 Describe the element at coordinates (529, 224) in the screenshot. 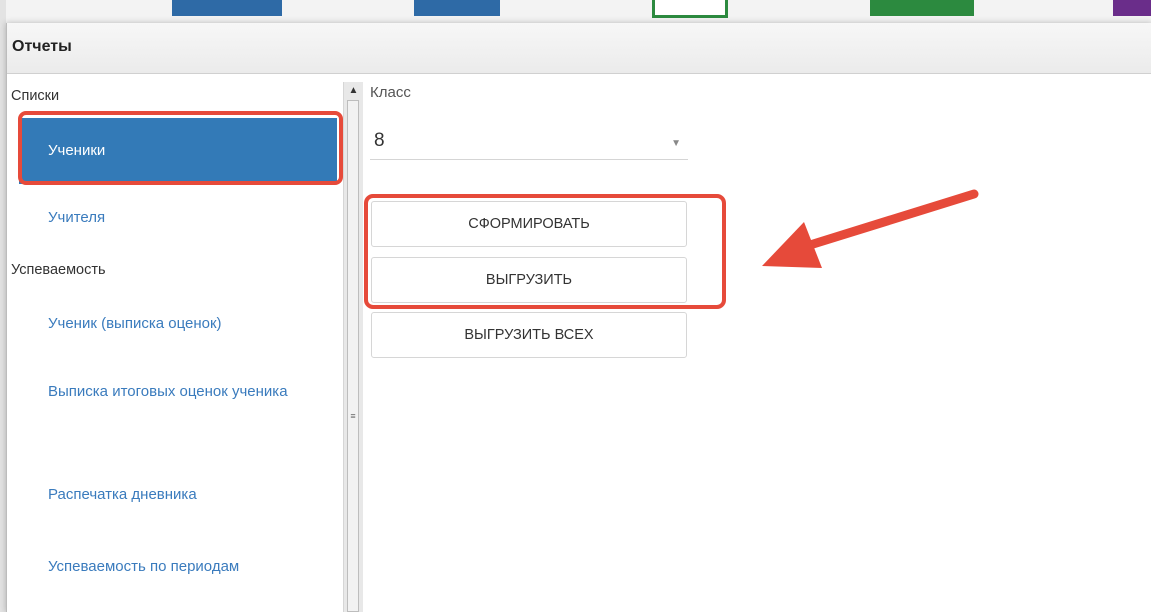

I see `generate-button: СФОРМИРОВАТЬ` at that location.